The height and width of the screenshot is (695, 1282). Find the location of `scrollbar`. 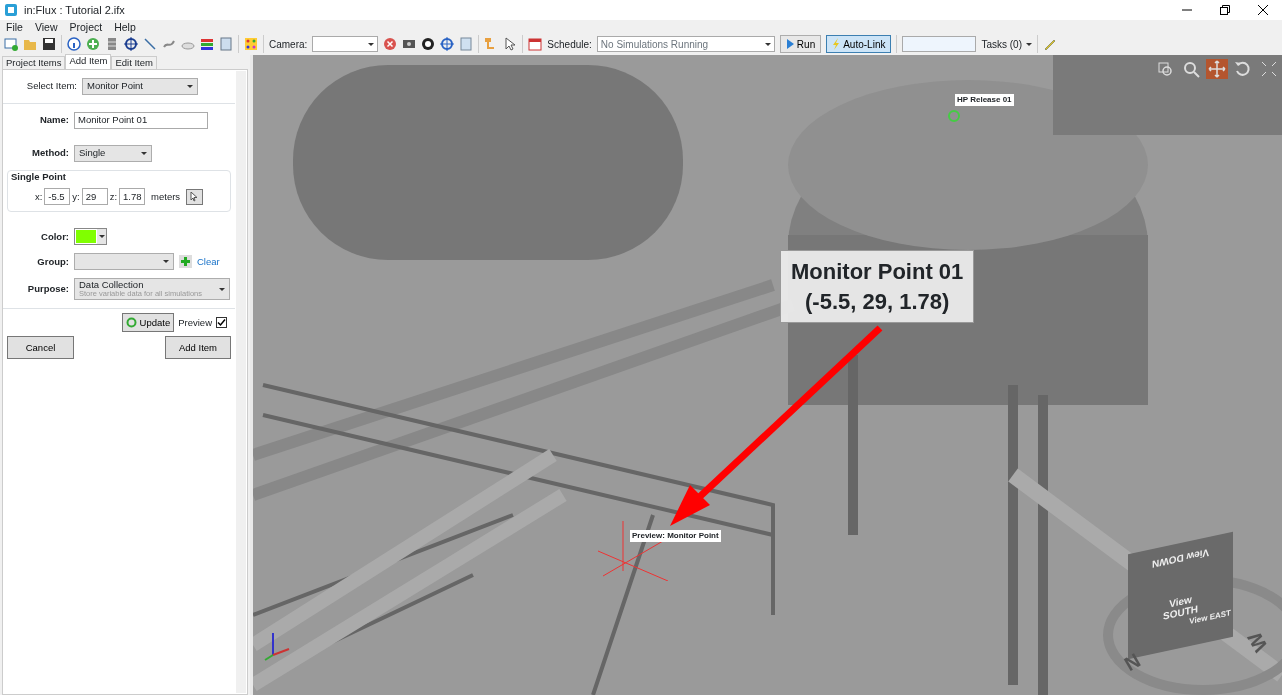

scrollbar is located at coordinates (241, 382).